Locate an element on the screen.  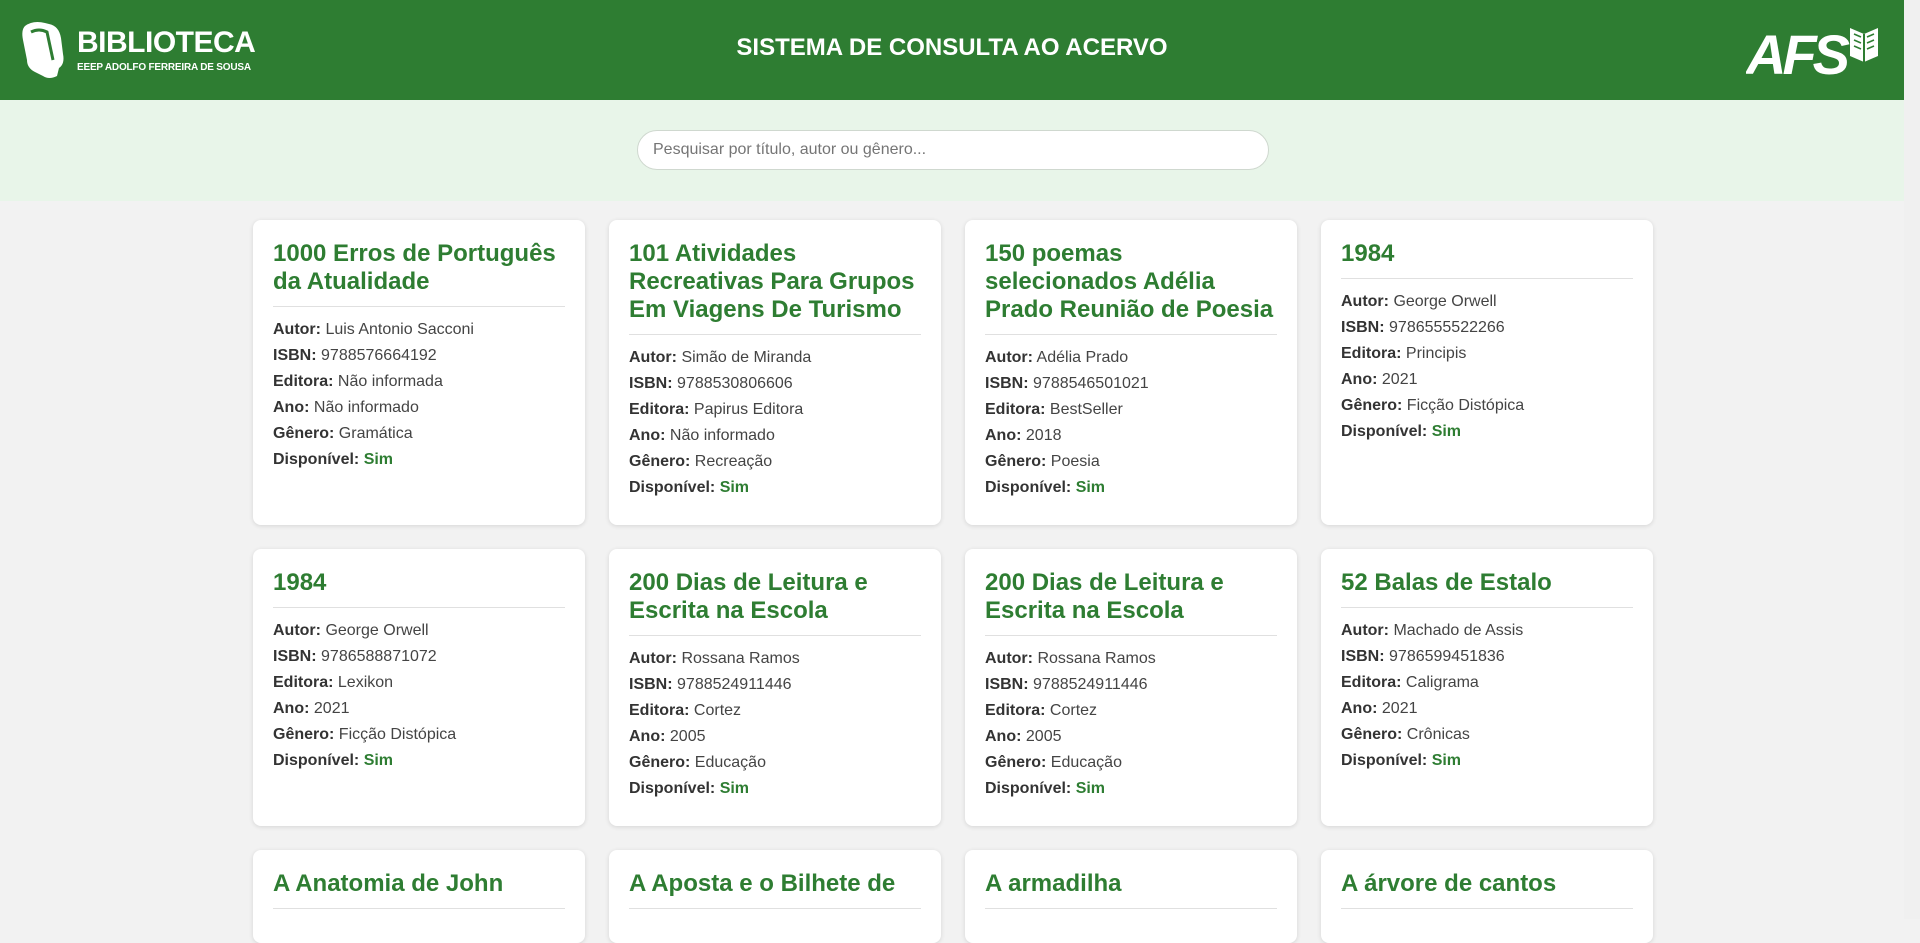
book-editora-row: Editora: Cortez is located at coordinates (1131, 711).